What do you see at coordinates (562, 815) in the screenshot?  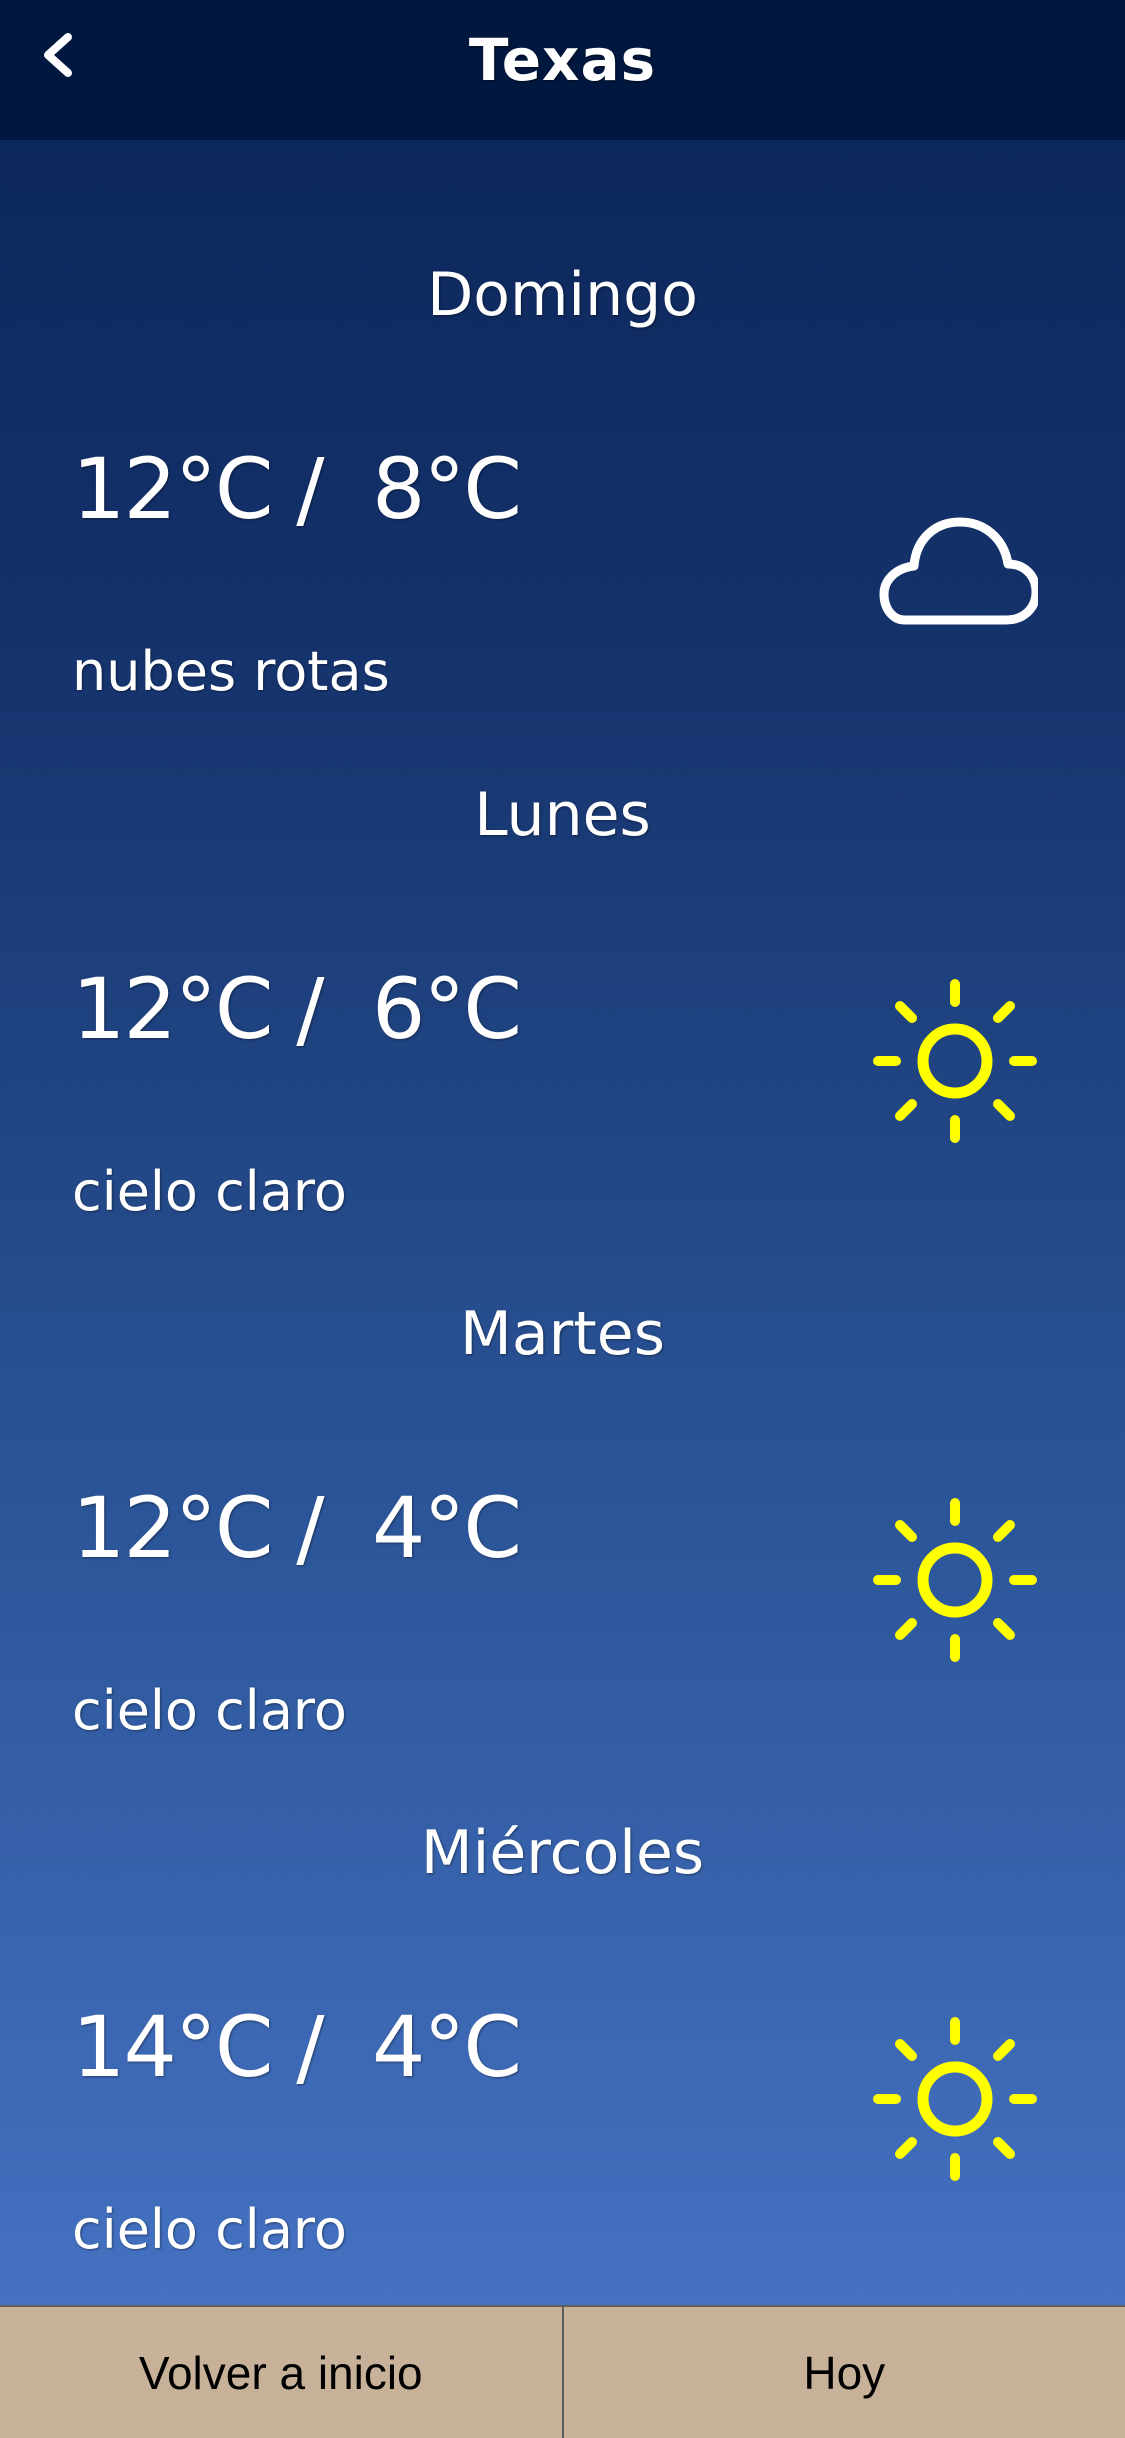 I see `day-name: Lunes` at bounding box center [562, 815].